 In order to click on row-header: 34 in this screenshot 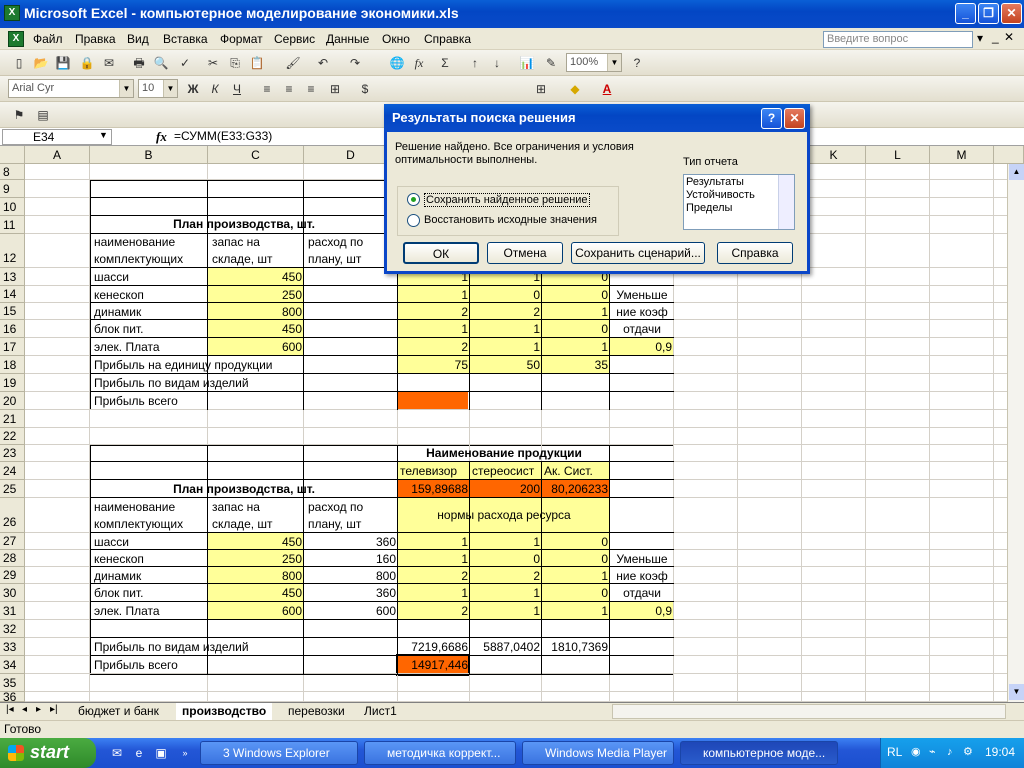, I will do `click(12, 665)`.